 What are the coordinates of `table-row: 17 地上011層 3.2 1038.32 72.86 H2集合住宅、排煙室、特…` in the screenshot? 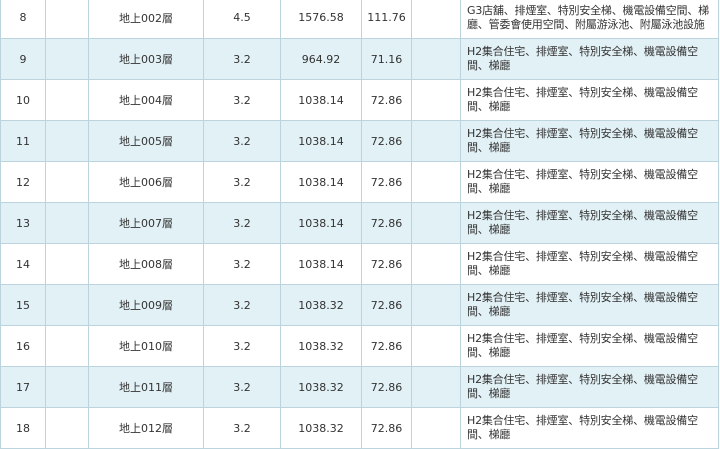 It's located at (359, 387).